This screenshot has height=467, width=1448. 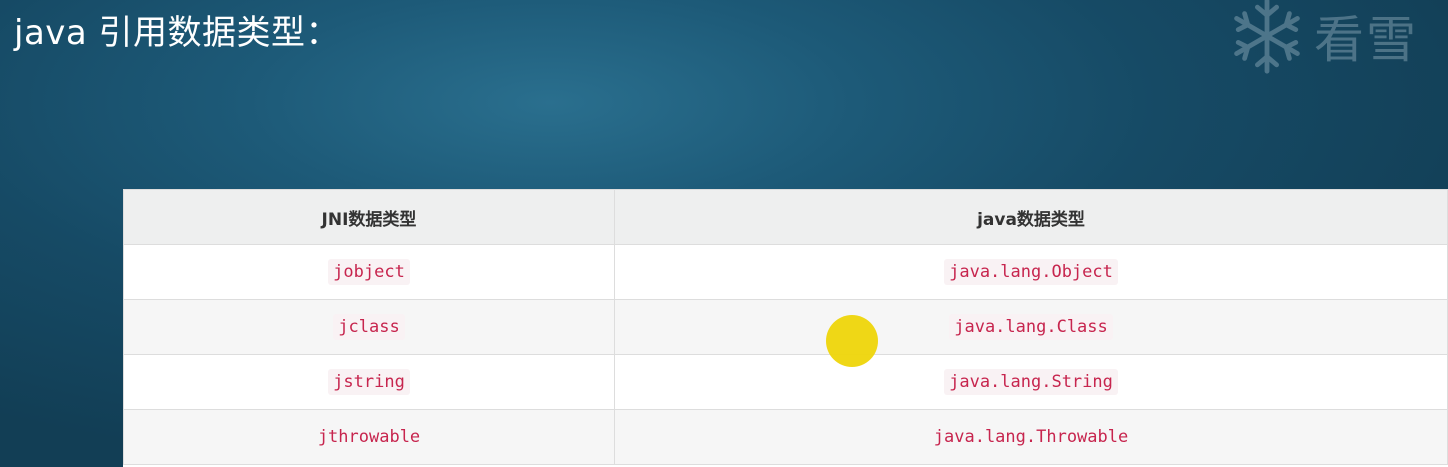 I want to click on jni-type-code: jclass, so click(x=369, y=327).